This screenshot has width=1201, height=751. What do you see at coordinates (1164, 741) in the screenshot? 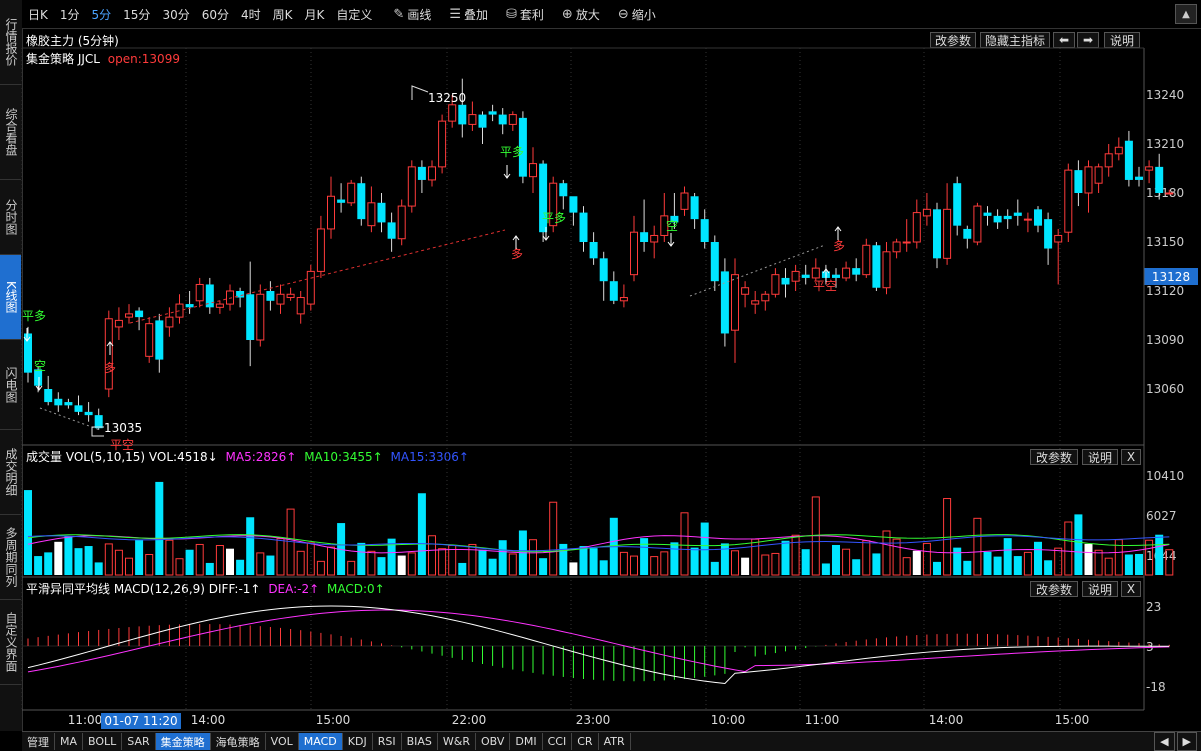
I see `scroll-left-button: ◀` at bounding box center [1164, 741].